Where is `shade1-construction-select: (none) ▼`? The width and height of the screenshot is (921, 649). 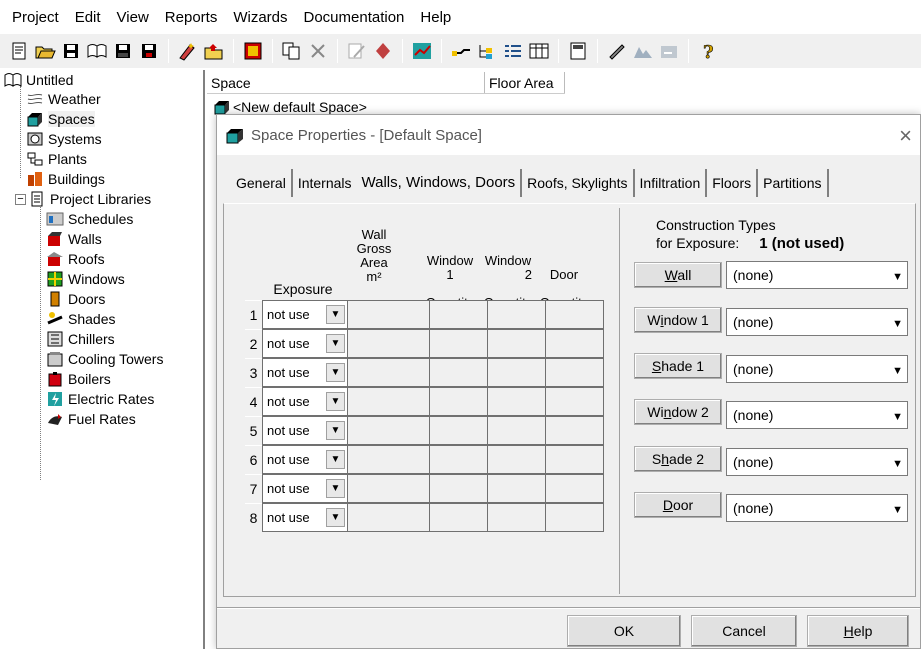
shade1-construction-select: (none) ▼ is located at coordinates (817, 369).